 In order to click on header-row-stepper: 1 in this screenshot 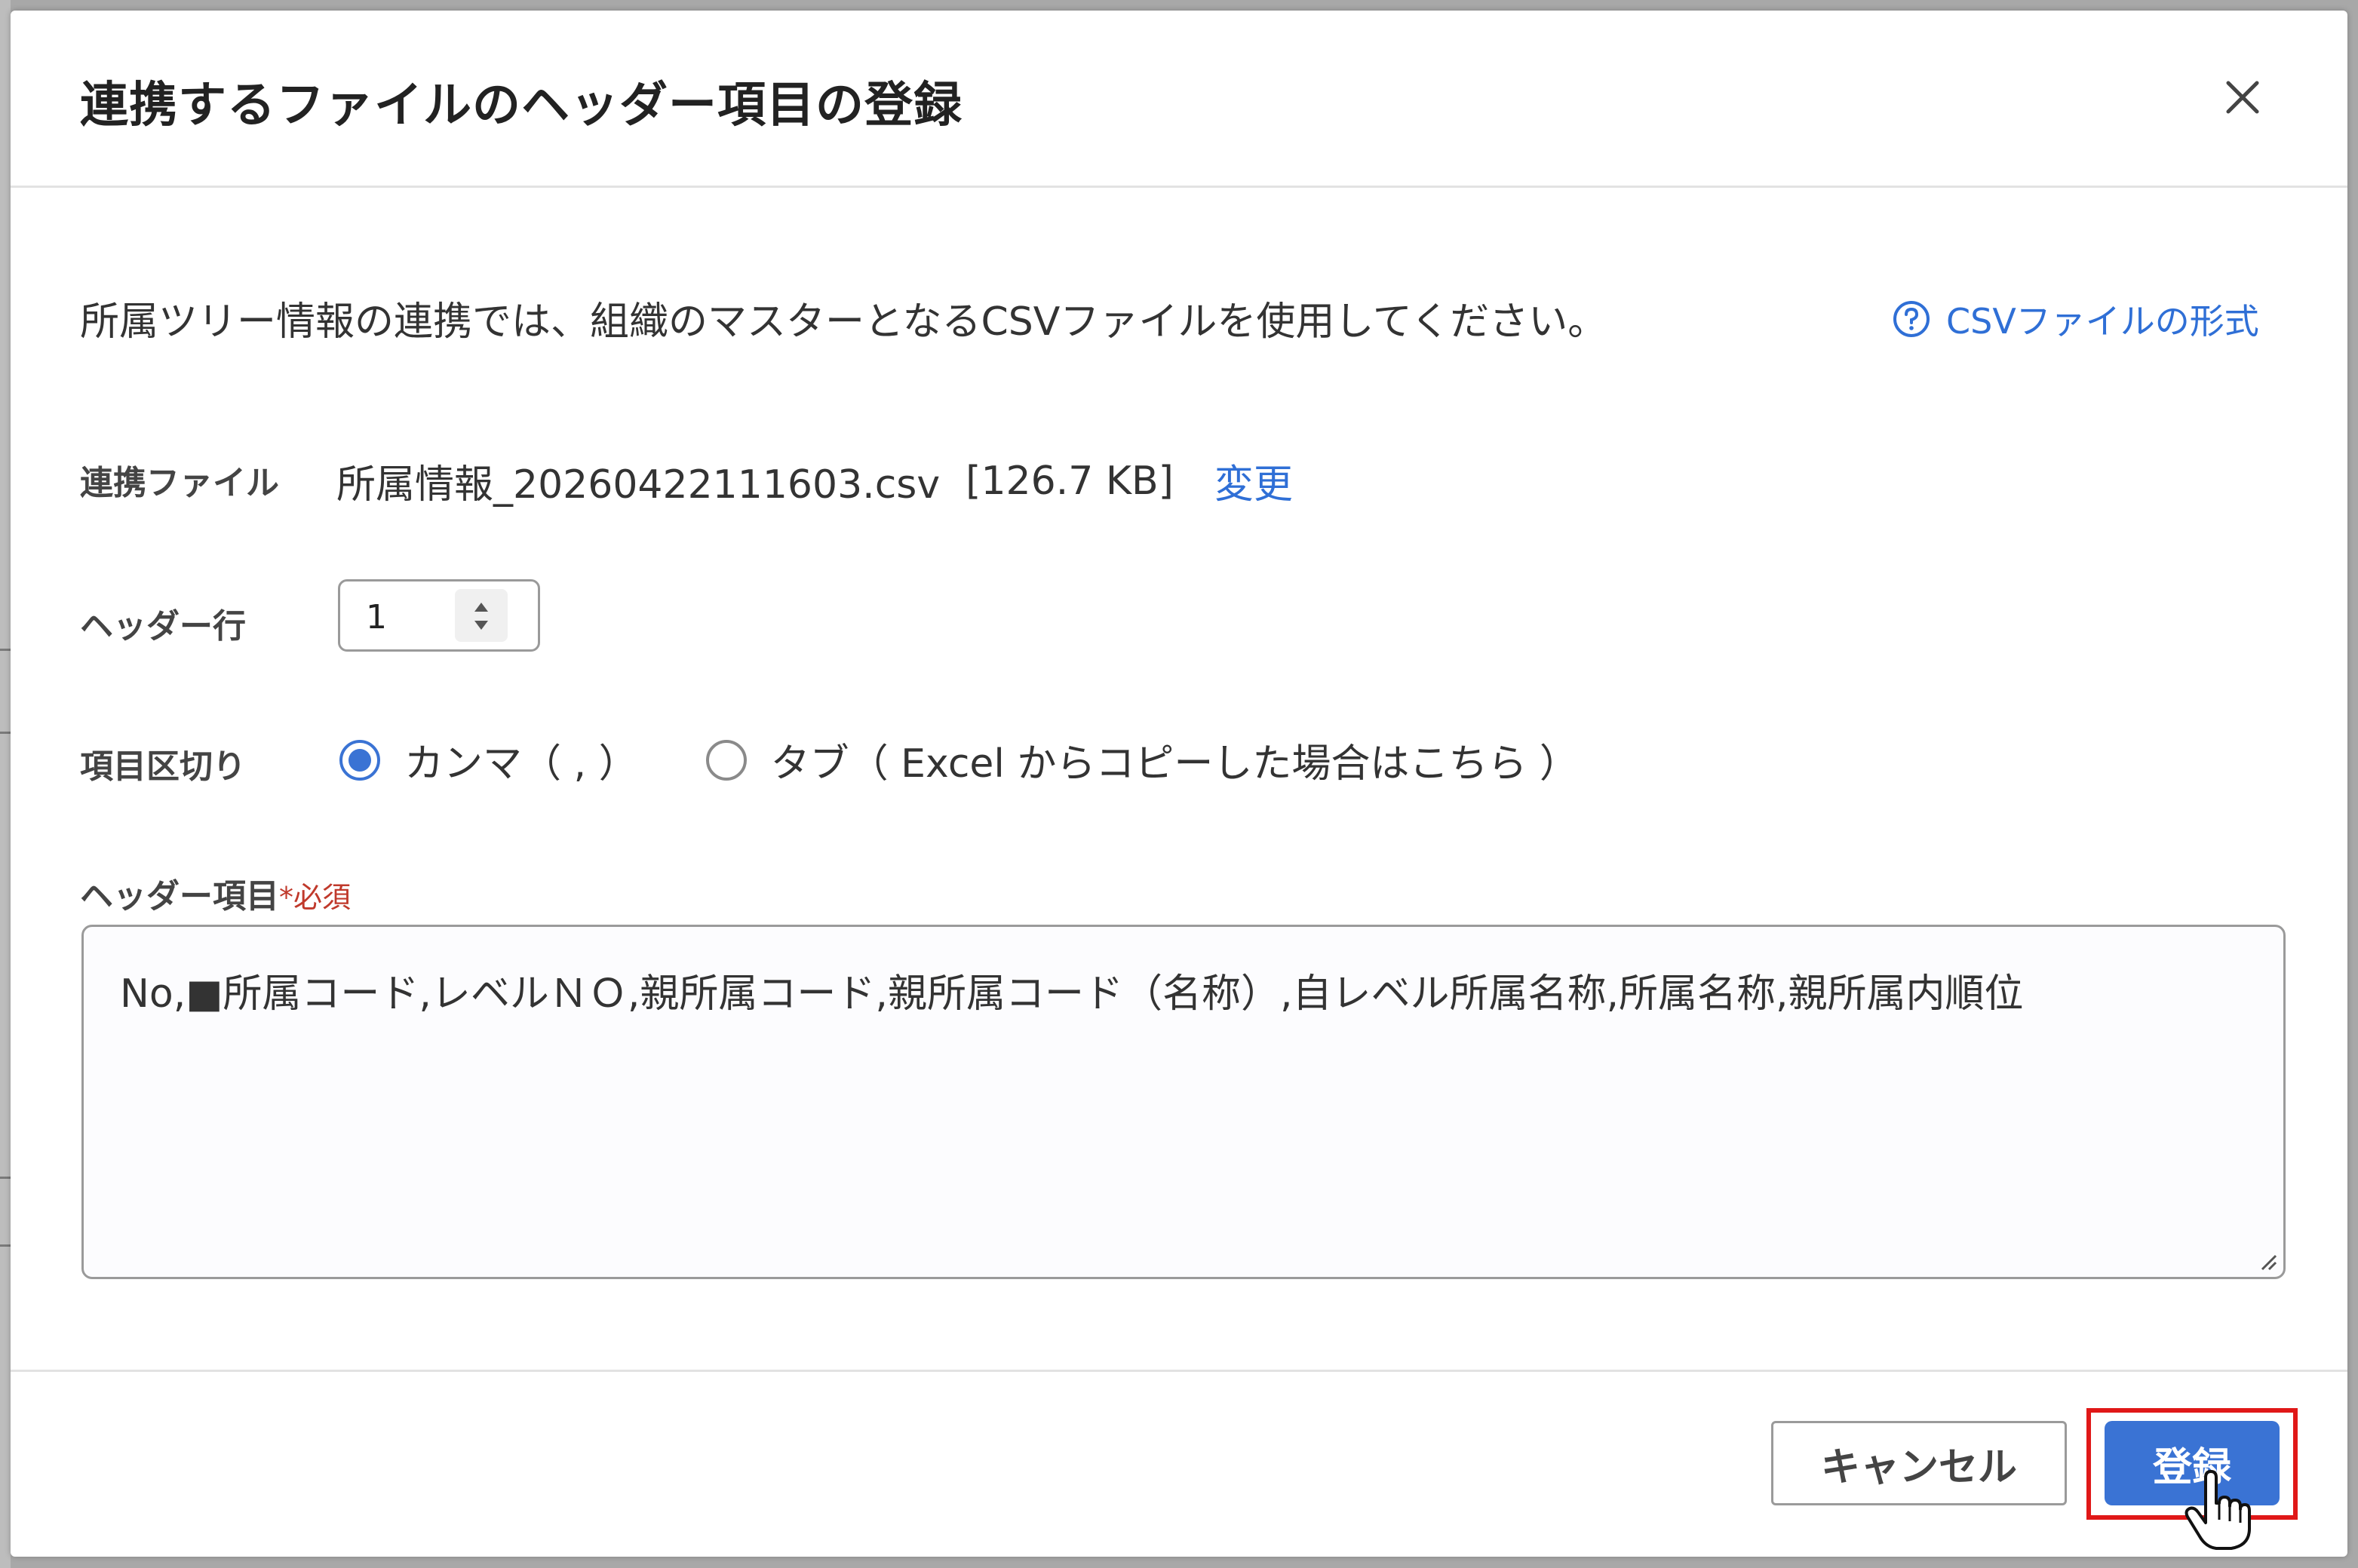, I will do `click(439, 615)`.